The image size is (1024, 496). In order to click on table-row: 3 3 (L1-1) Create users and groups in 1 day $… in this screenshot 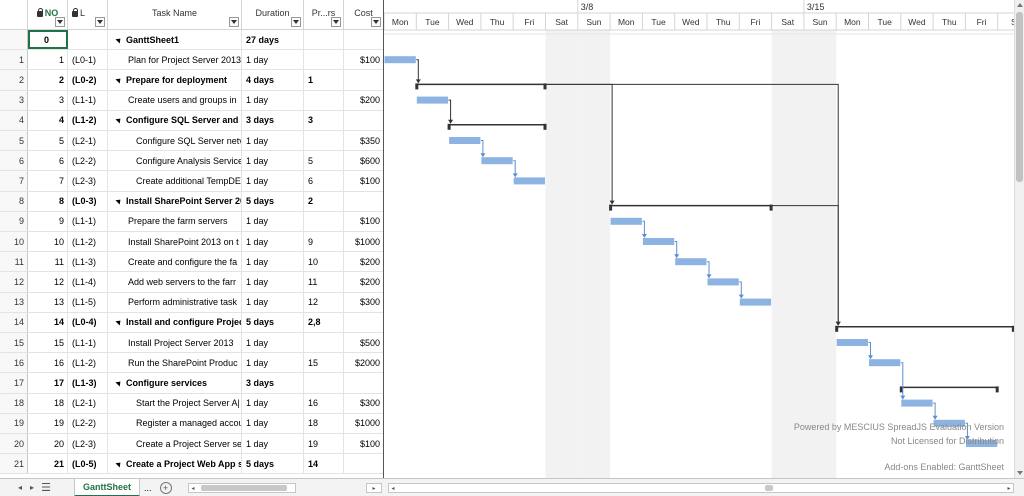, I will do `click(191, 100)`.